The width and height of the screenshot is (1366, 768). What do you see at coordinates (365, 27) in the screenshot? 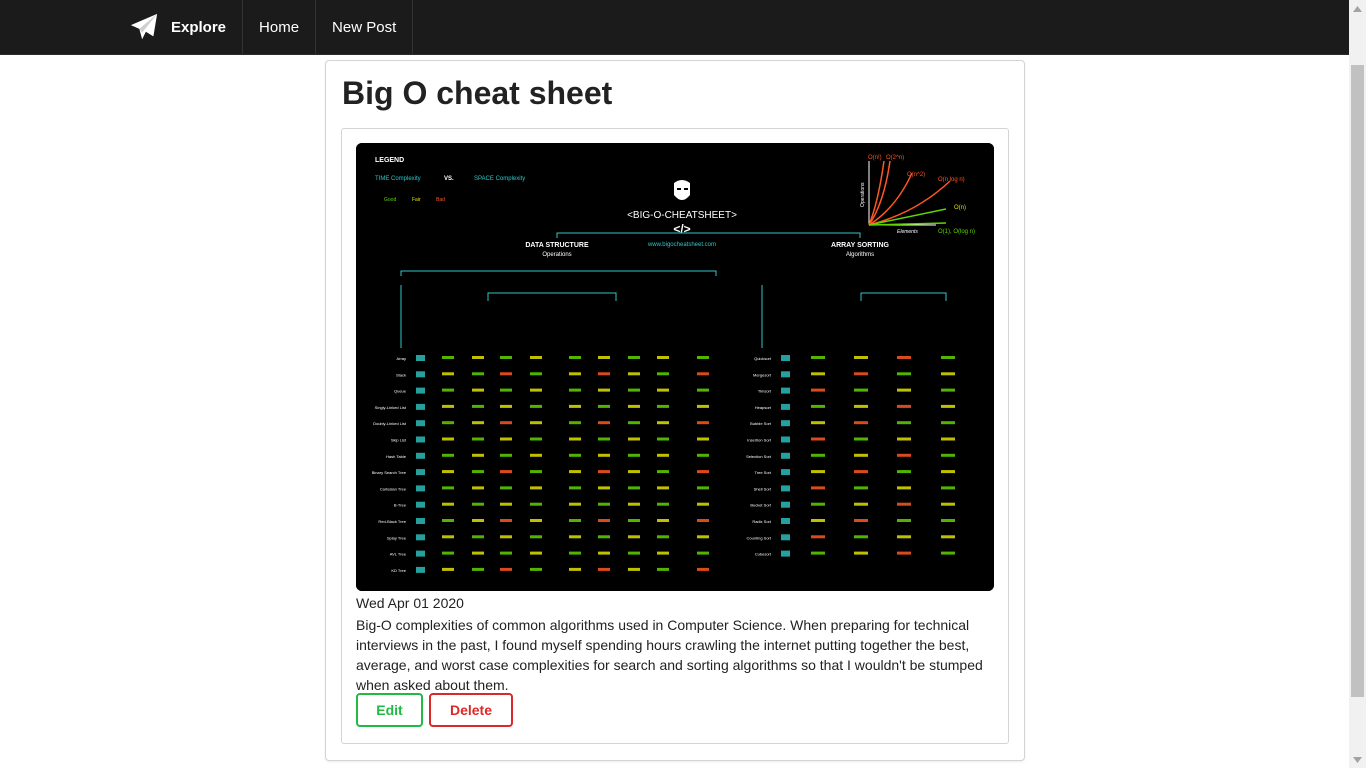
I see `nav-item-new-post: New Post` at bounding box center [365, 27].